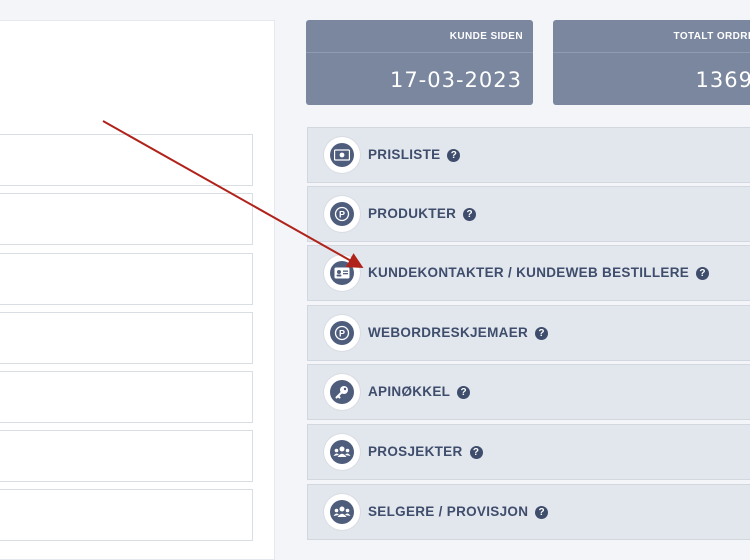 The width and height of the screenshot is (750, 560). I want to click on menu-item-label: WEBORDRESKJEMAER?, so click(458, 332).